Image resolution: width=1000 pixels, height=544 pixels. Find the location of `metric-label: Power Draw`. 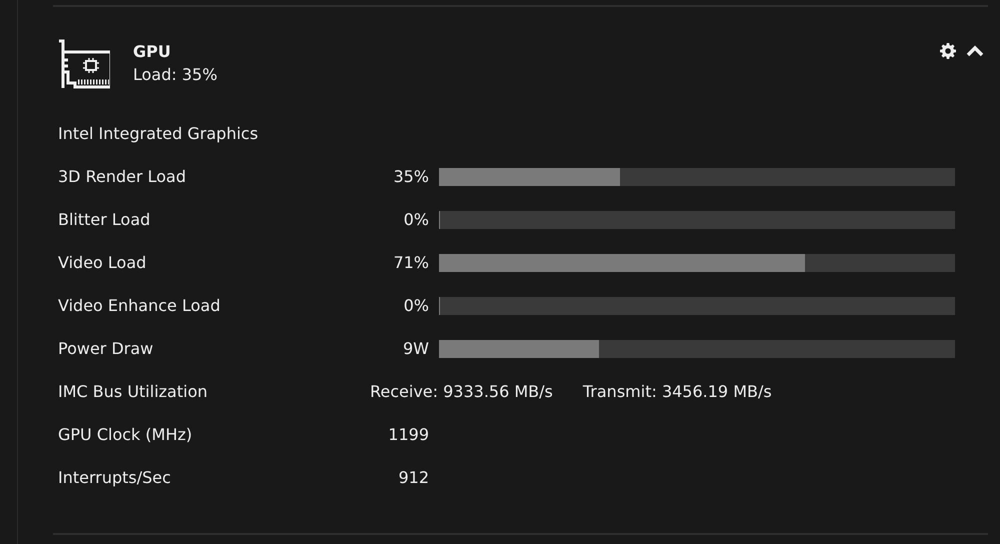

metric-label: Power Draw is located at coordinates (106, 348).